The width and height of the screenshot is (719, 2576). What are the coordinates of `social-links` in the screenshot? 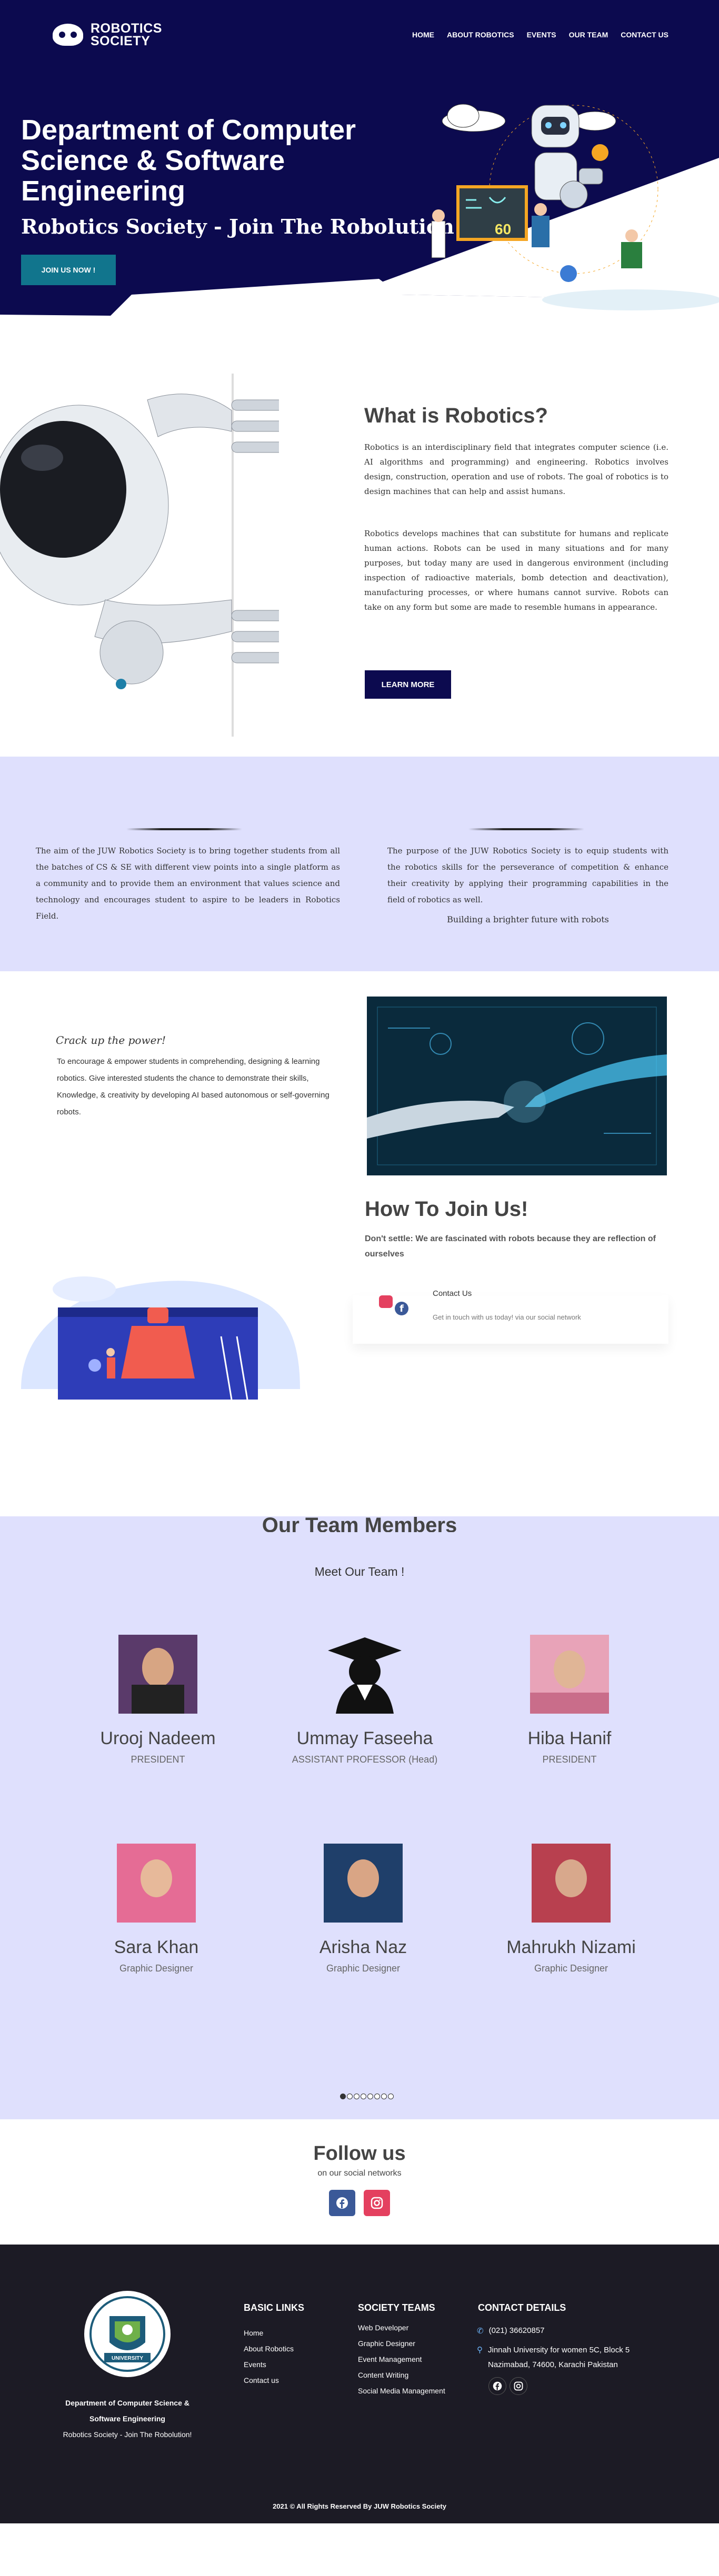 It's located at (359, 2203).